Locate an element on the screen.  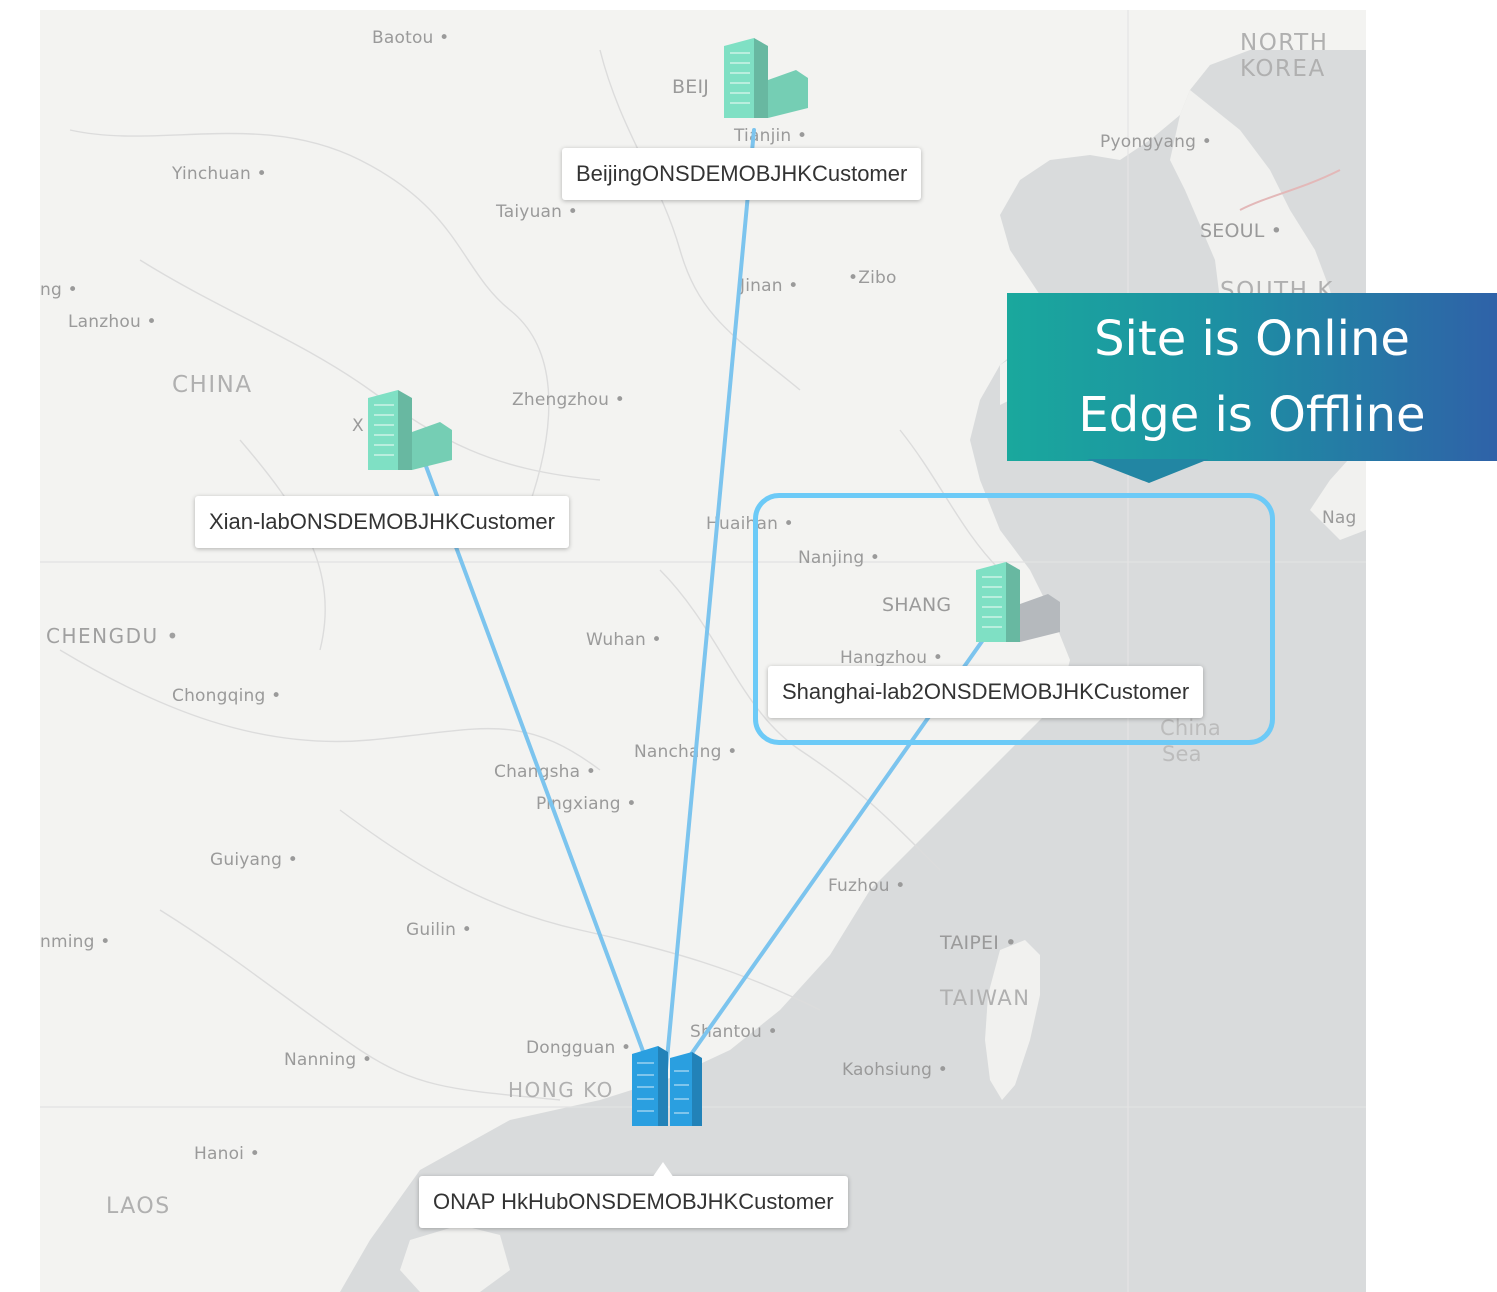
building-icon-beijing is located at coordinates (763, 77).